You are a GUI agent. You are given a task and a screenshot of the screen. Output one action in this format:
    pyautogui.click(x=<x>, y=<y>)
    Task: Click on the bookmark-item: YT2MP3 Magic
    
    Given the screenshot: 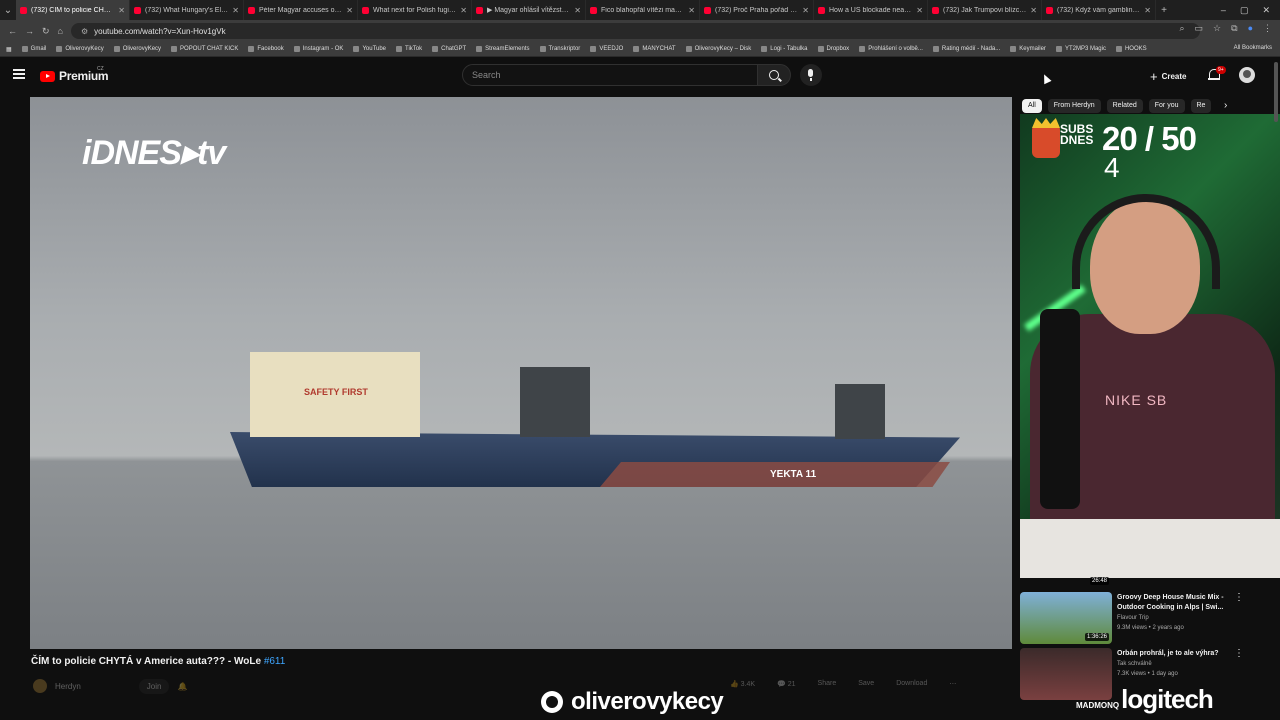 What is the action you would take?
    pyautogui.click(x=1080, y=49)
    